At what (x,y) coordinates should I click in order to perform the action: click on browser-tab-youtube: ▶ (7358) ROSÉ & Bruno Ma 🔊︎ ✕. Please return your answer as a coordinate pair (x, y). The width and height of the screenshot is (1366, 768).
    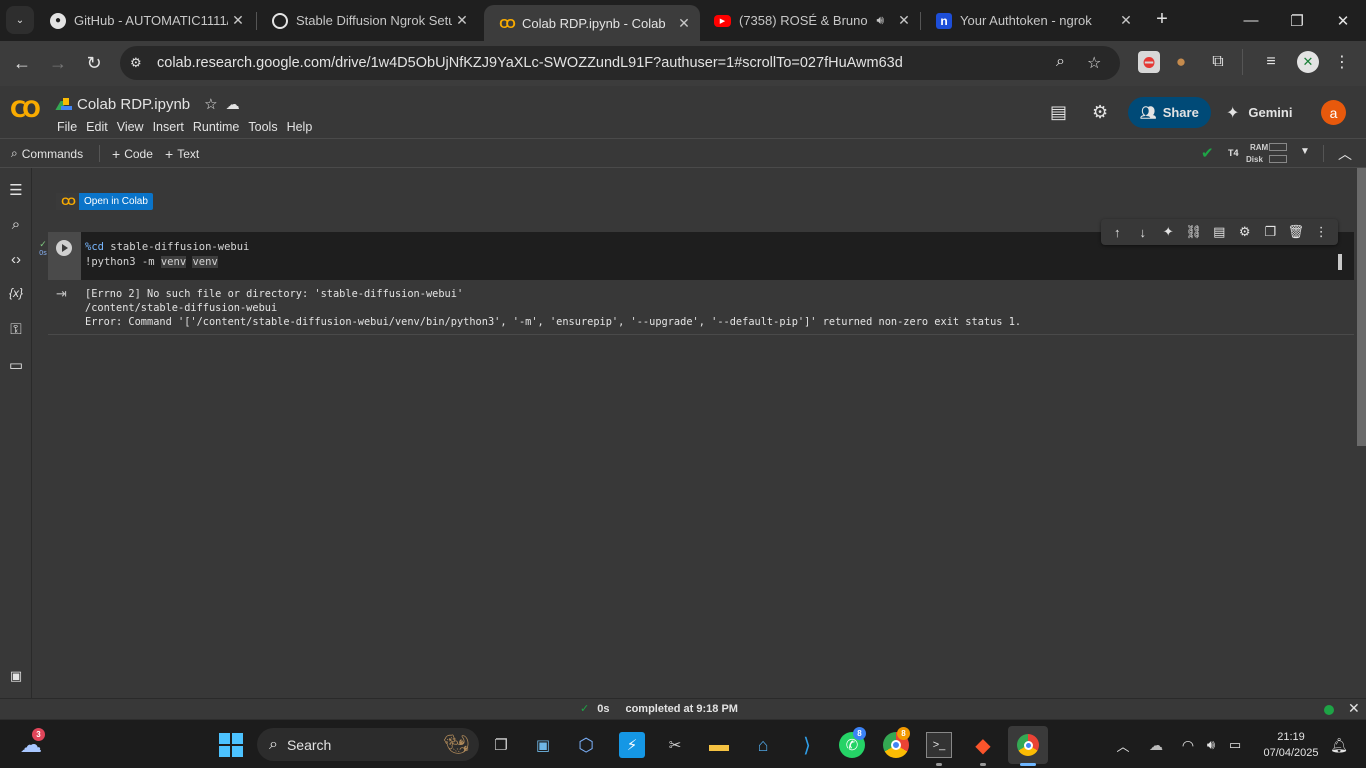
    Looking at the image, I should click on (810, 20).